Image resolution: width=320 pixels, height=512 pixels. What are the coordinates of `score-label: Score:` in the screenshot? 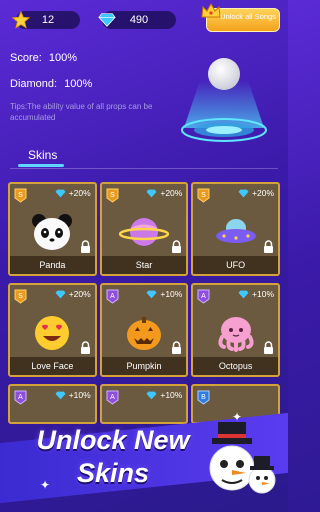 It's located at (26, 58).